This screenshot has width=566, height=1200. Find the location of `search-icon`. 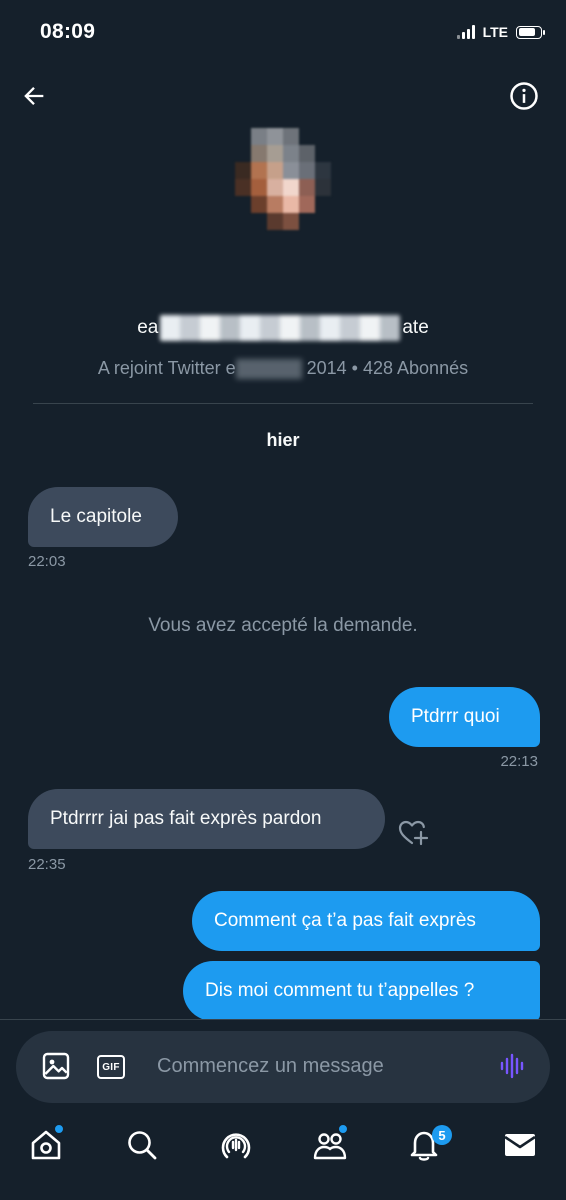

search-icon is located at coordinates (142, 1145).